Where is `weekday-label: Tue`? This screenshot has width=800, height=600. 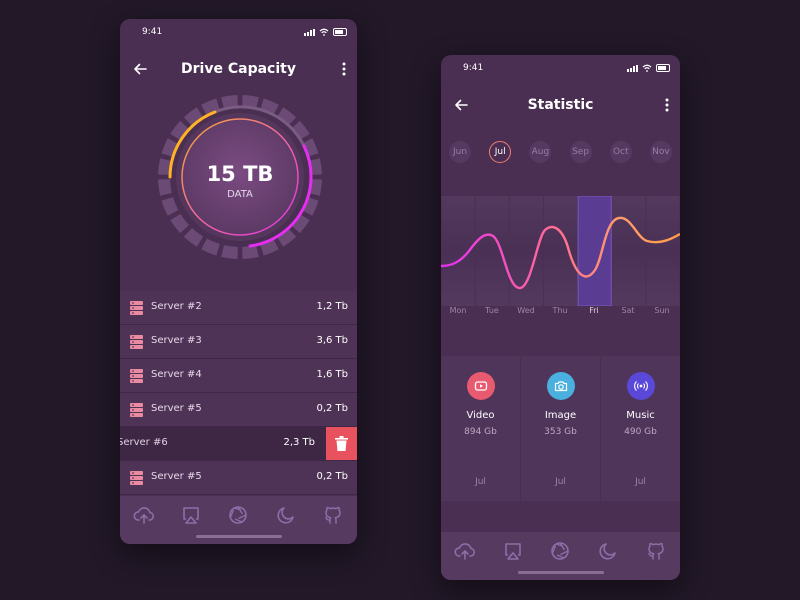
weekday-label: Tue is located at coordinates (492, 310).